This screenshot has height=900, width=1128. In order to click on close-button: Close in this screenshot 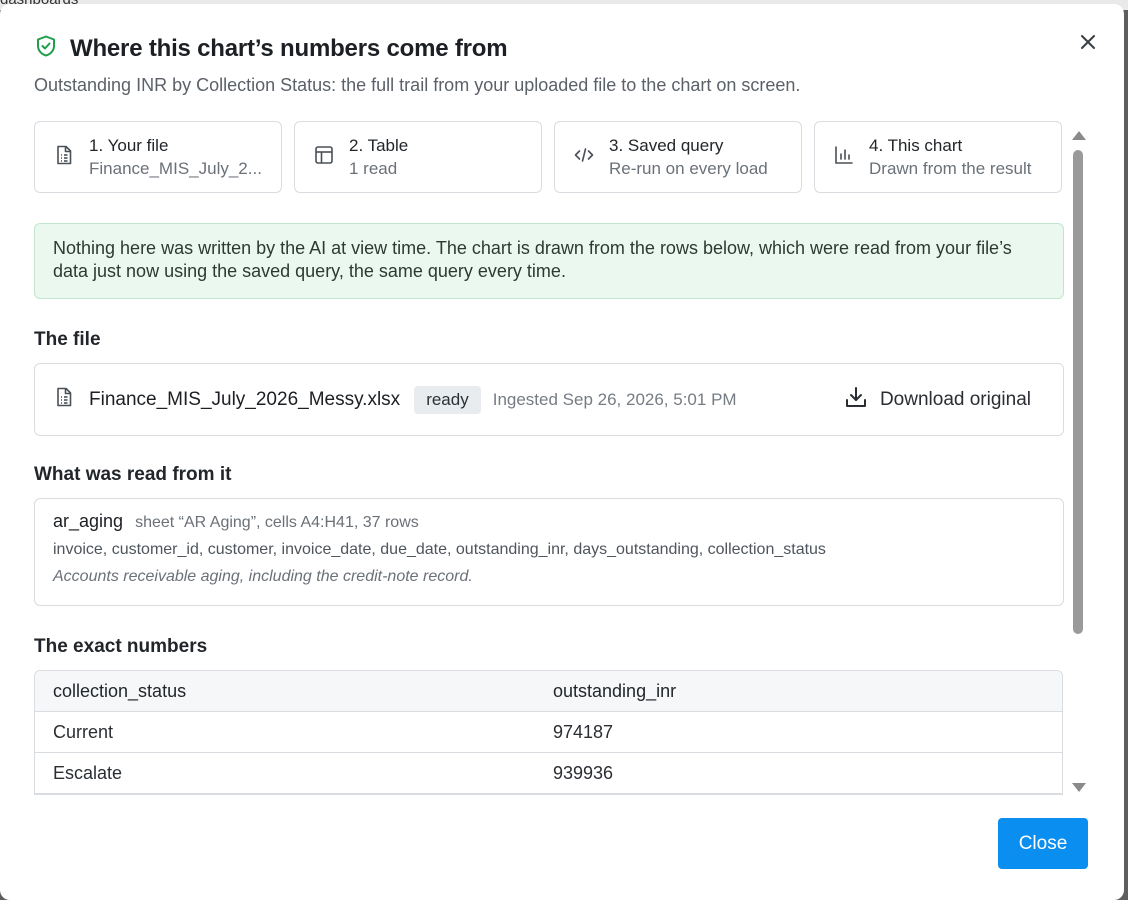, I will do `click(1043, 843)`.